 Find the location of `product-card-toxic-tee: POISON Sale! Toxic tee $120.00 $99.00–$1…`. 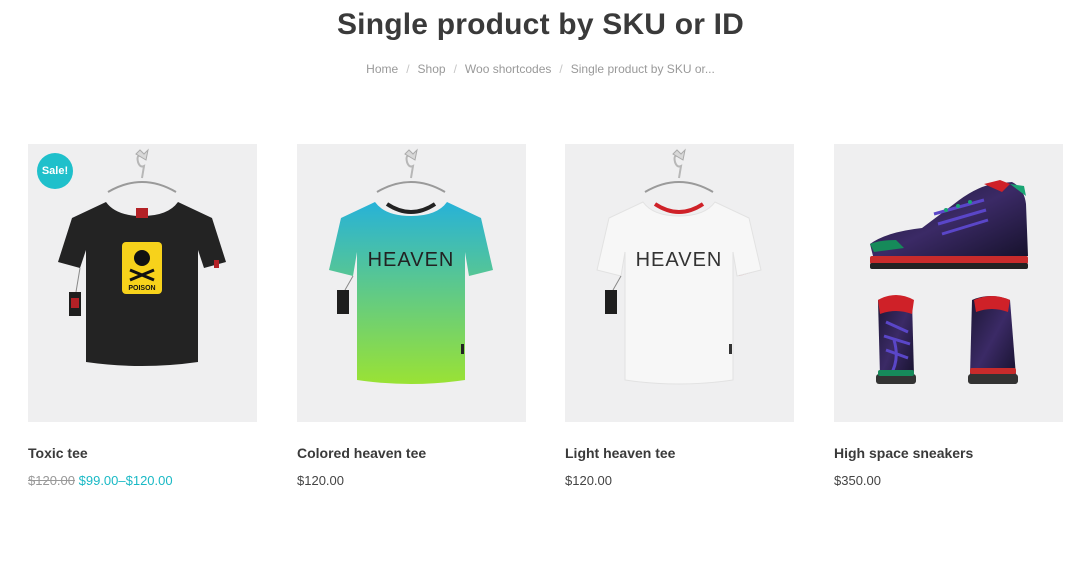

product-card-toxic-tee: POISON Sale! Toxic tee $120.00 $99.00–$1… is located at coordinates (142, 317).